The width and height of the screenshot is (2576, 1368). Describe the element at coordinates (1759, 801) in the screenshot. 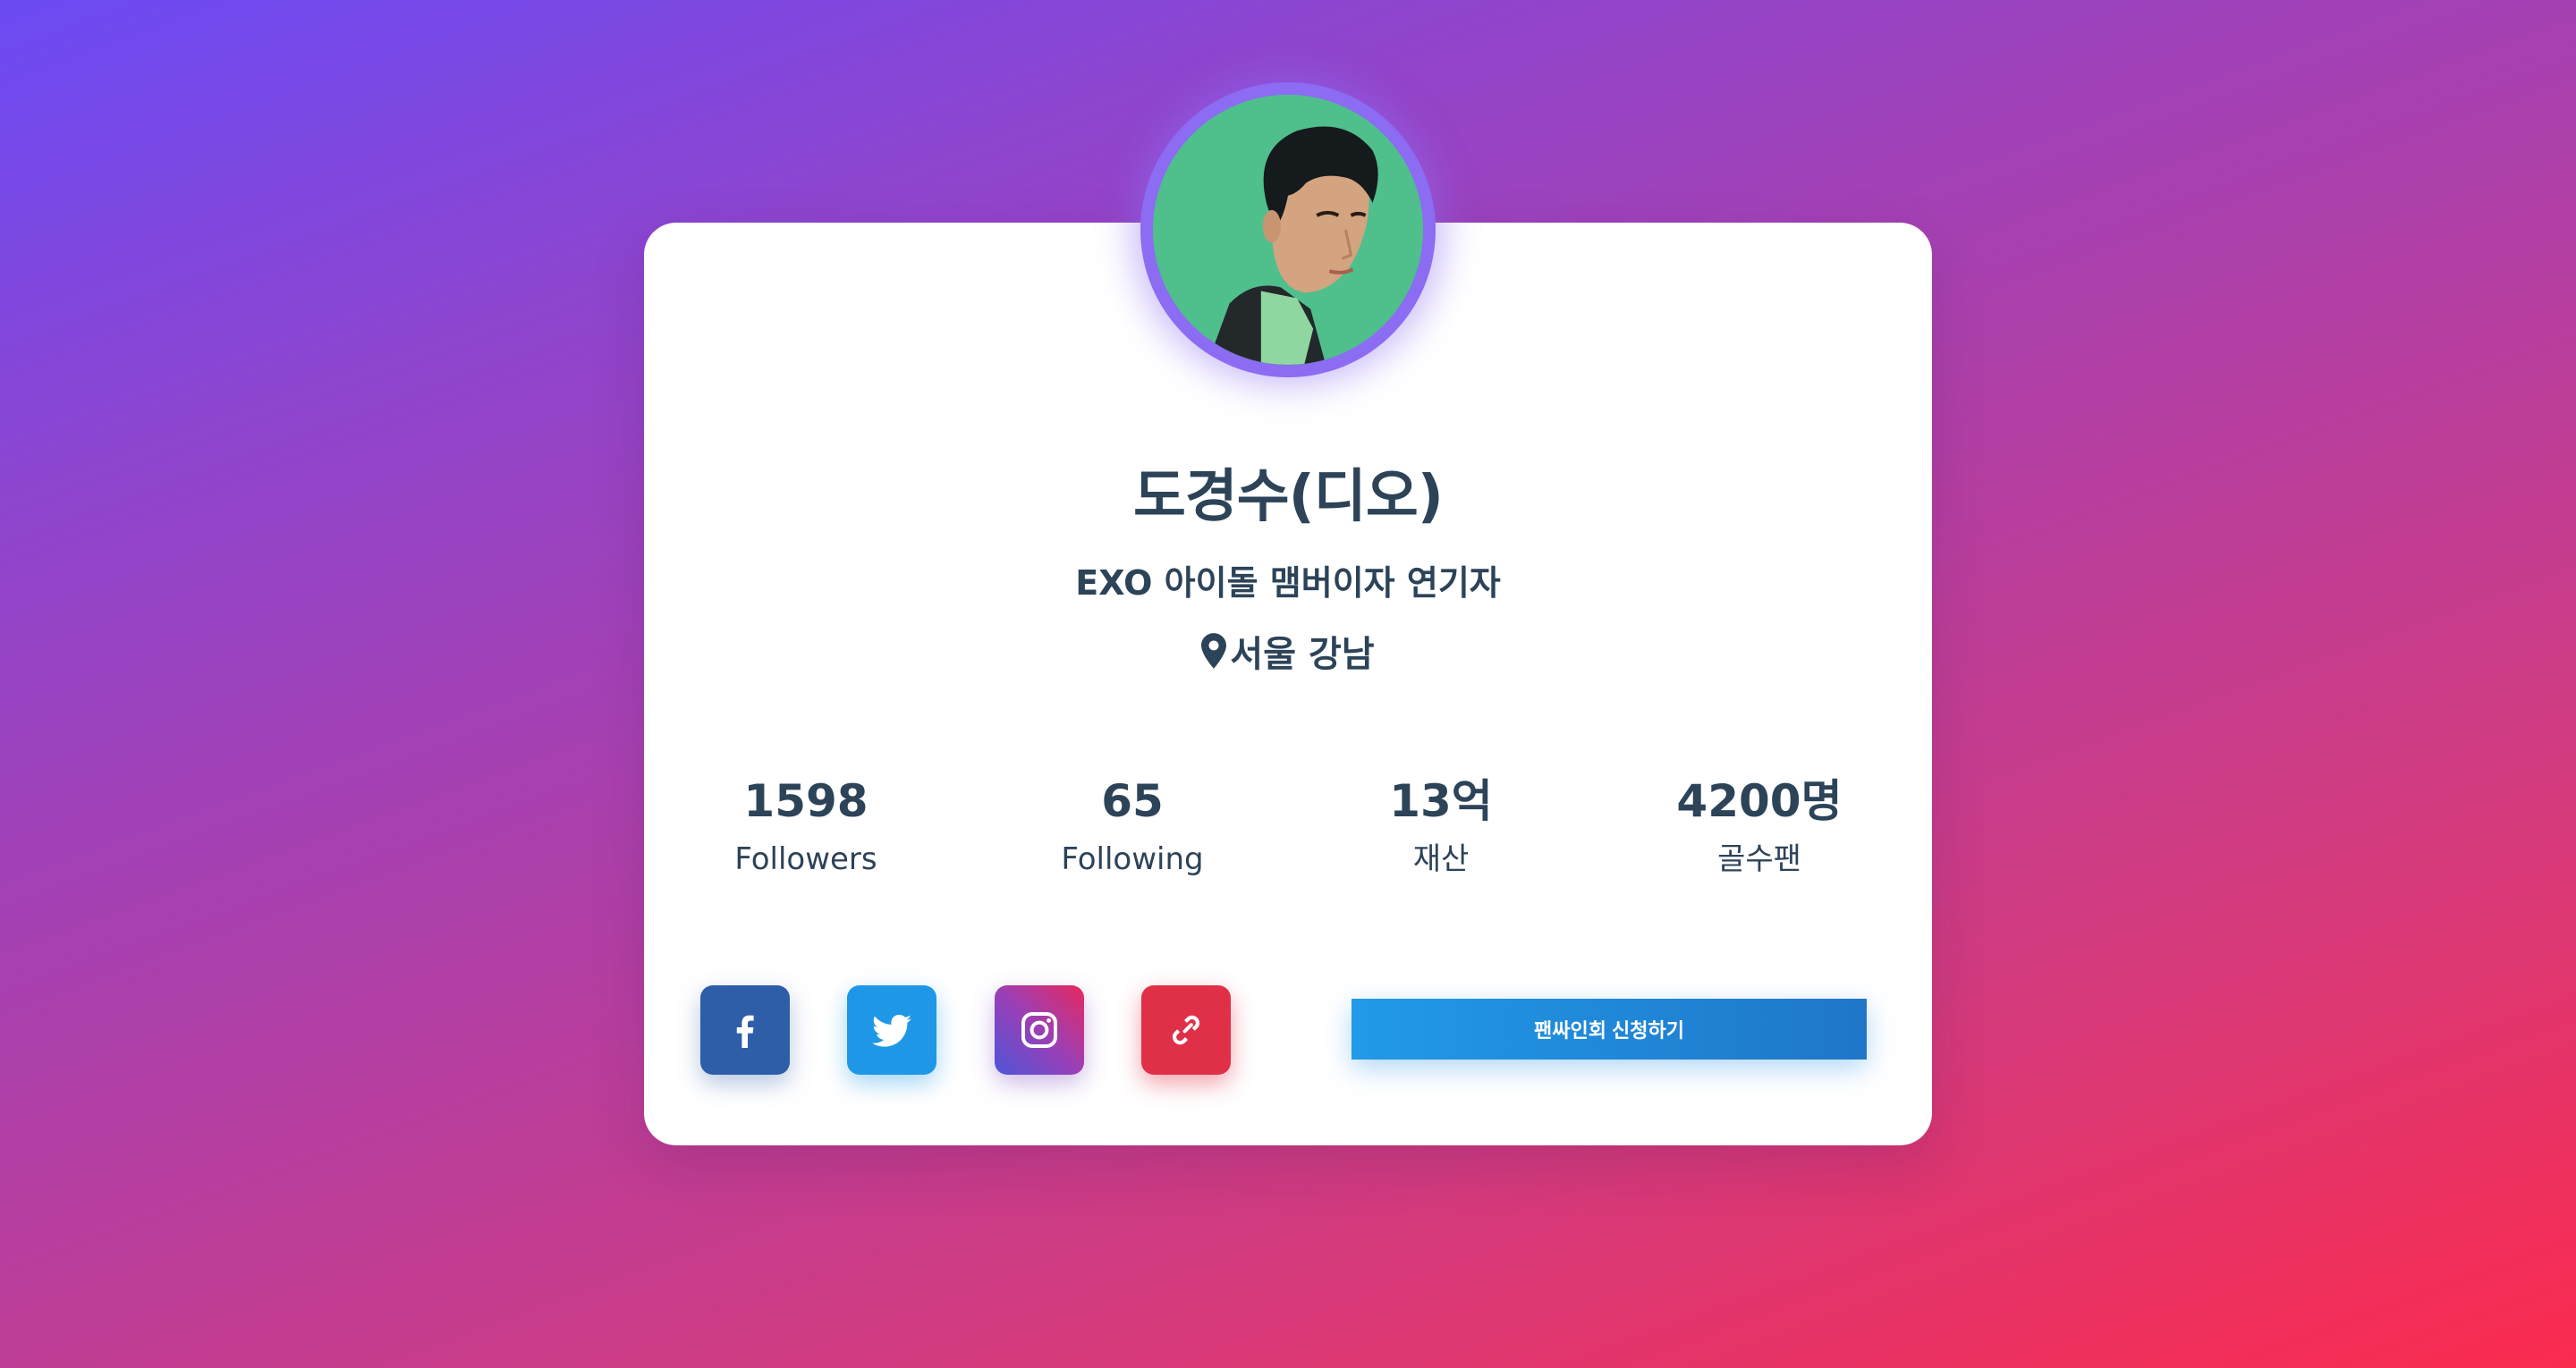

I see `stat-value: 4200명` at that location.